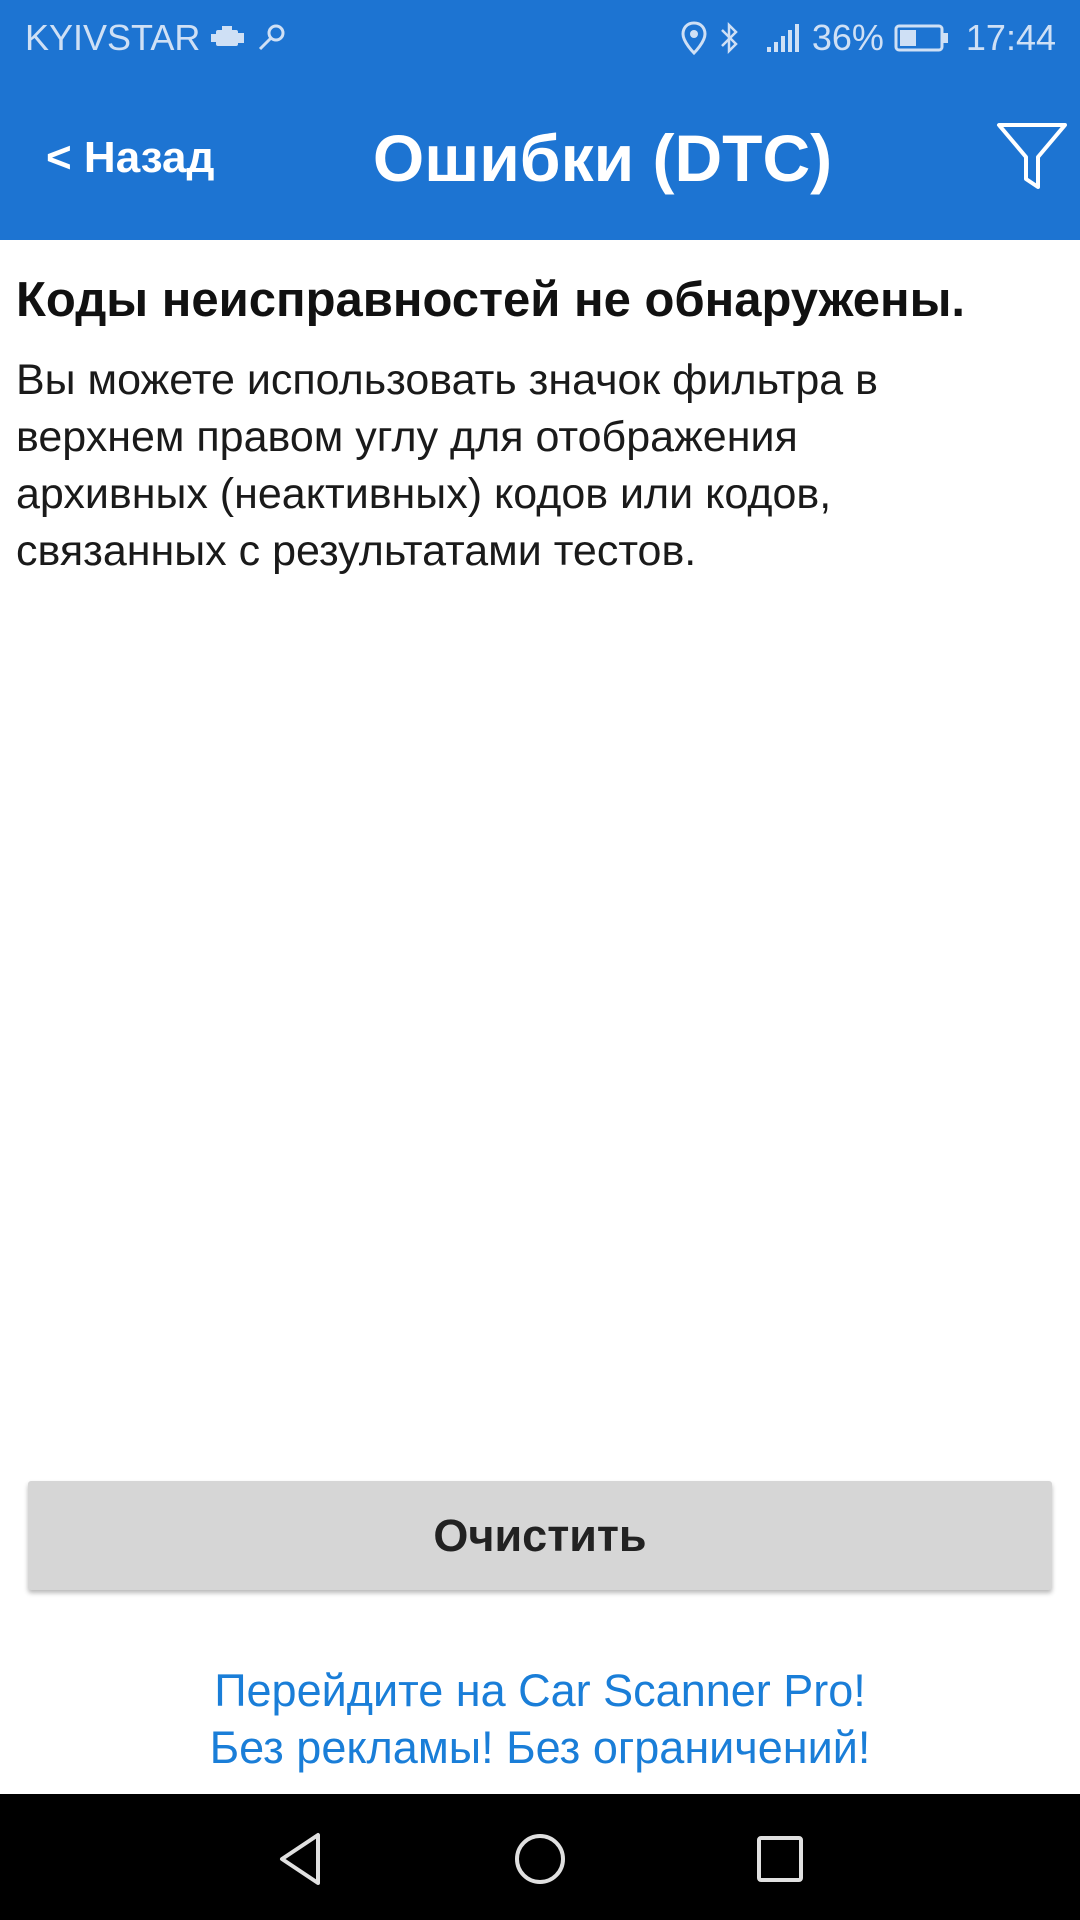 Image resolution: width=1080 pixels, height=1920 pixels. What do you see at coordinates (113, 37) in the screenshot?
I see `carrier-name: KYIVSTAR` at bounding box center [113, 37].